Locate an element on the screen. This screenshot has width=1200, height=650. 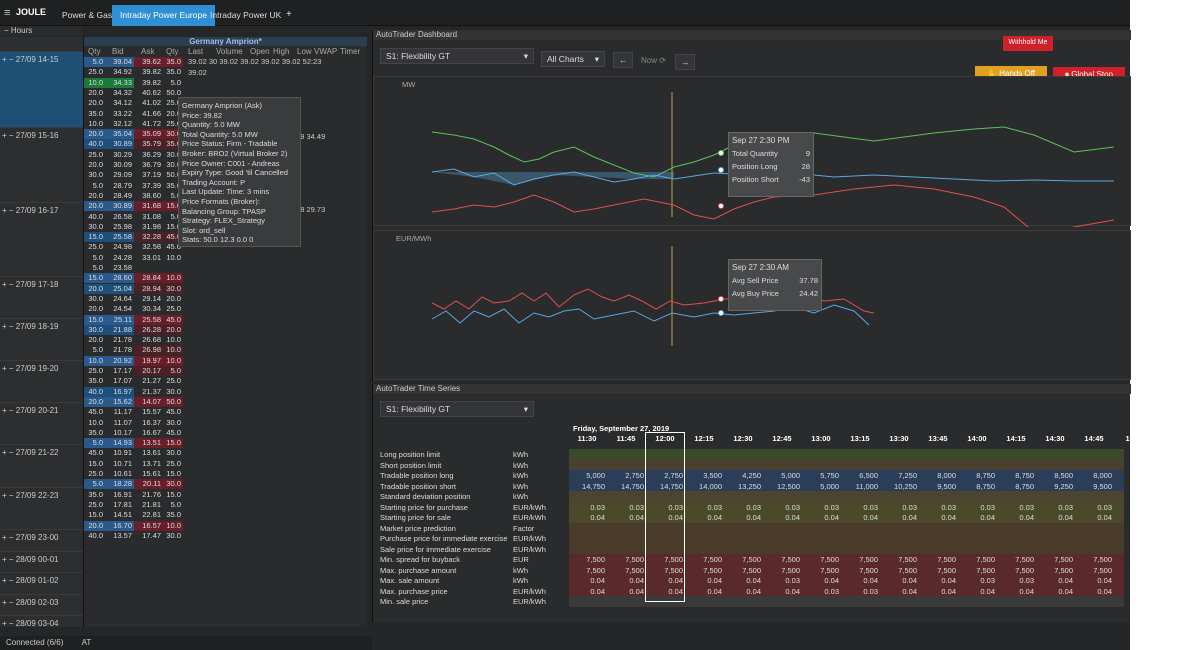
bid-price-cell: 10.91 is located at coordinates (119, 453).